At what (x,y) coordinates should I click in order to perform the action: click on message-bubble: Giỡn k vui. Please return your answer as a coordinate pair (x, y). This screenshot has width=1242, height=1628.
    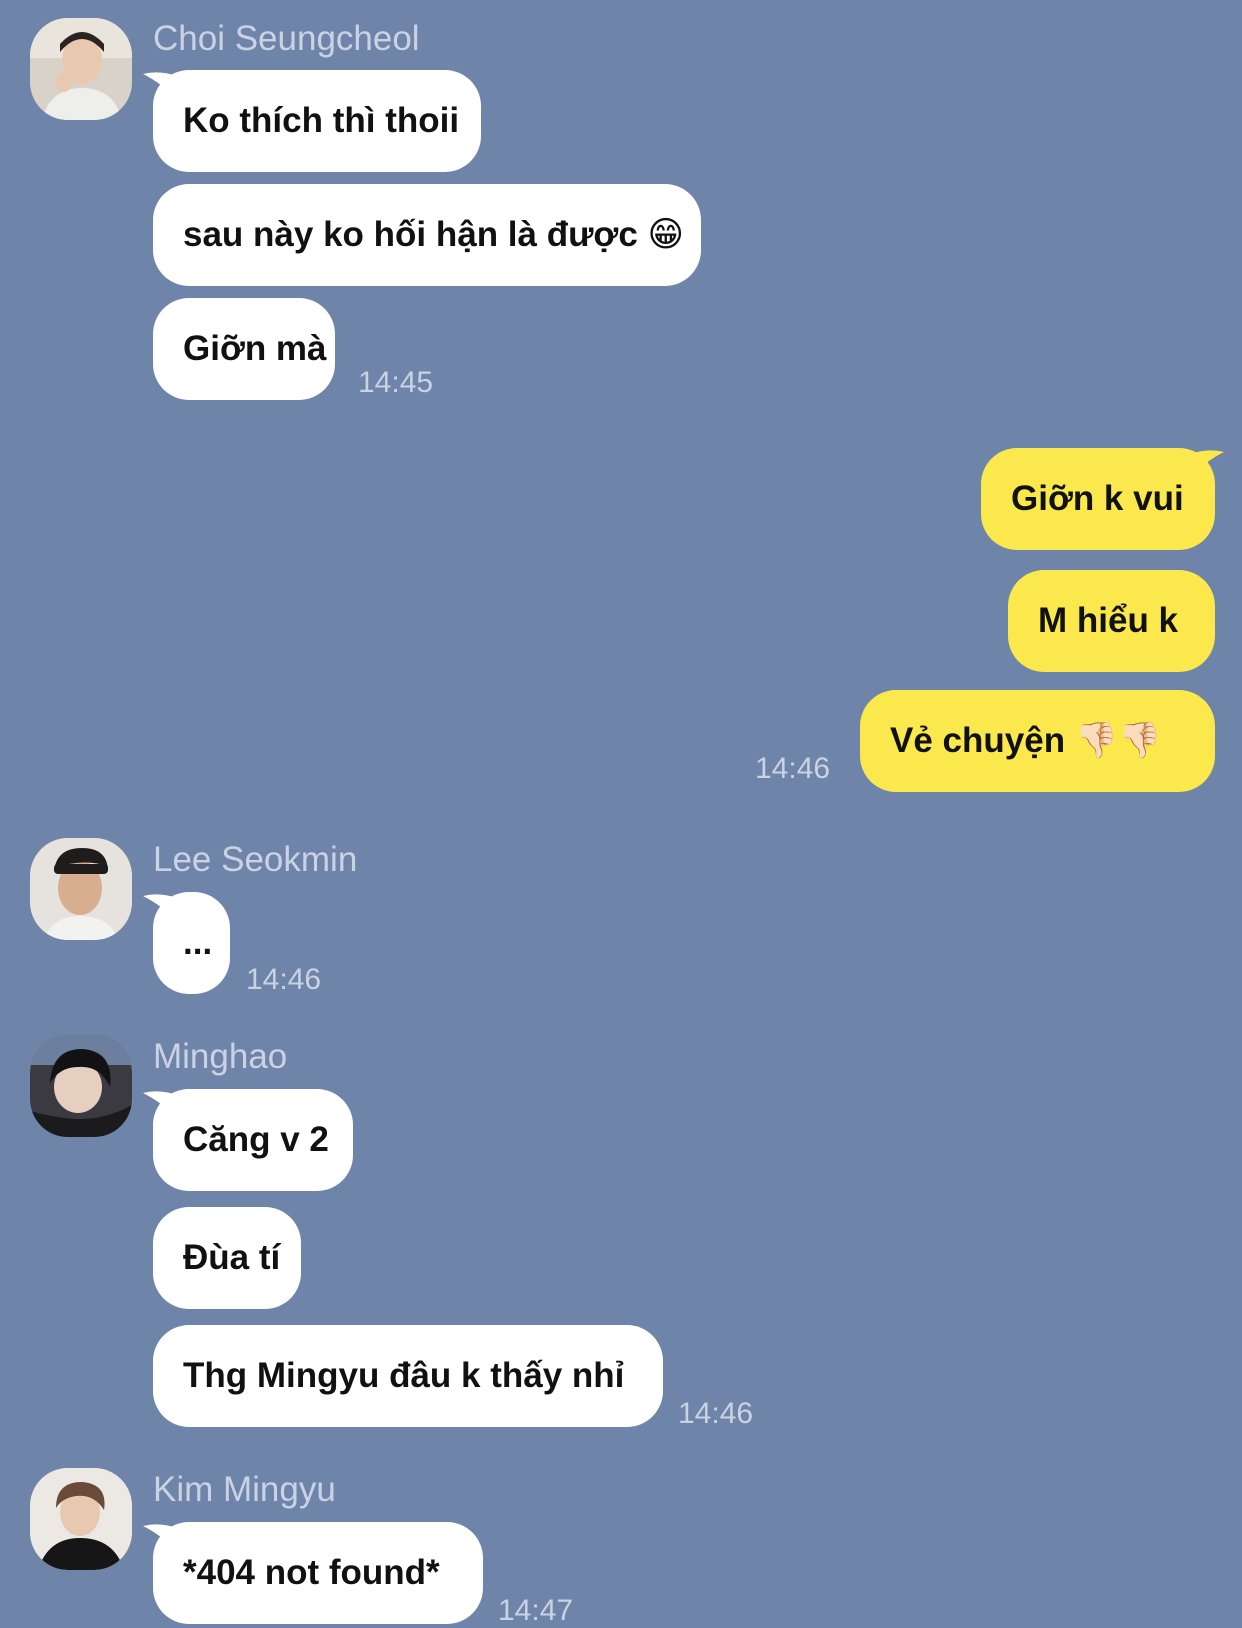
    Looking at the image, I should click on (1098, 499).